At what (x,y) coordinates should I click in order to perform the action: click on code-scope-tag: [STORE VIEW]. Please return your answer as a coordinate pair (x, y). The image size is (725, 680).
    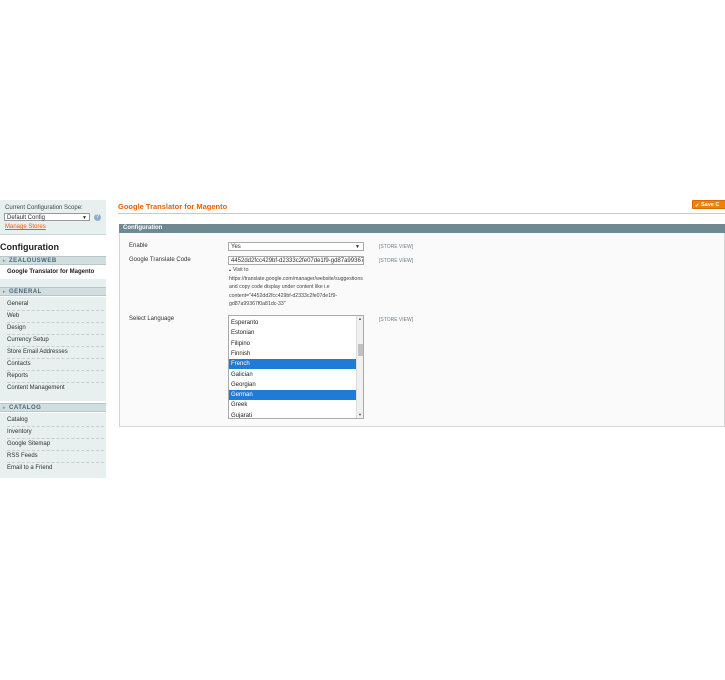
    Looking at the image, I should click on (396, 261).